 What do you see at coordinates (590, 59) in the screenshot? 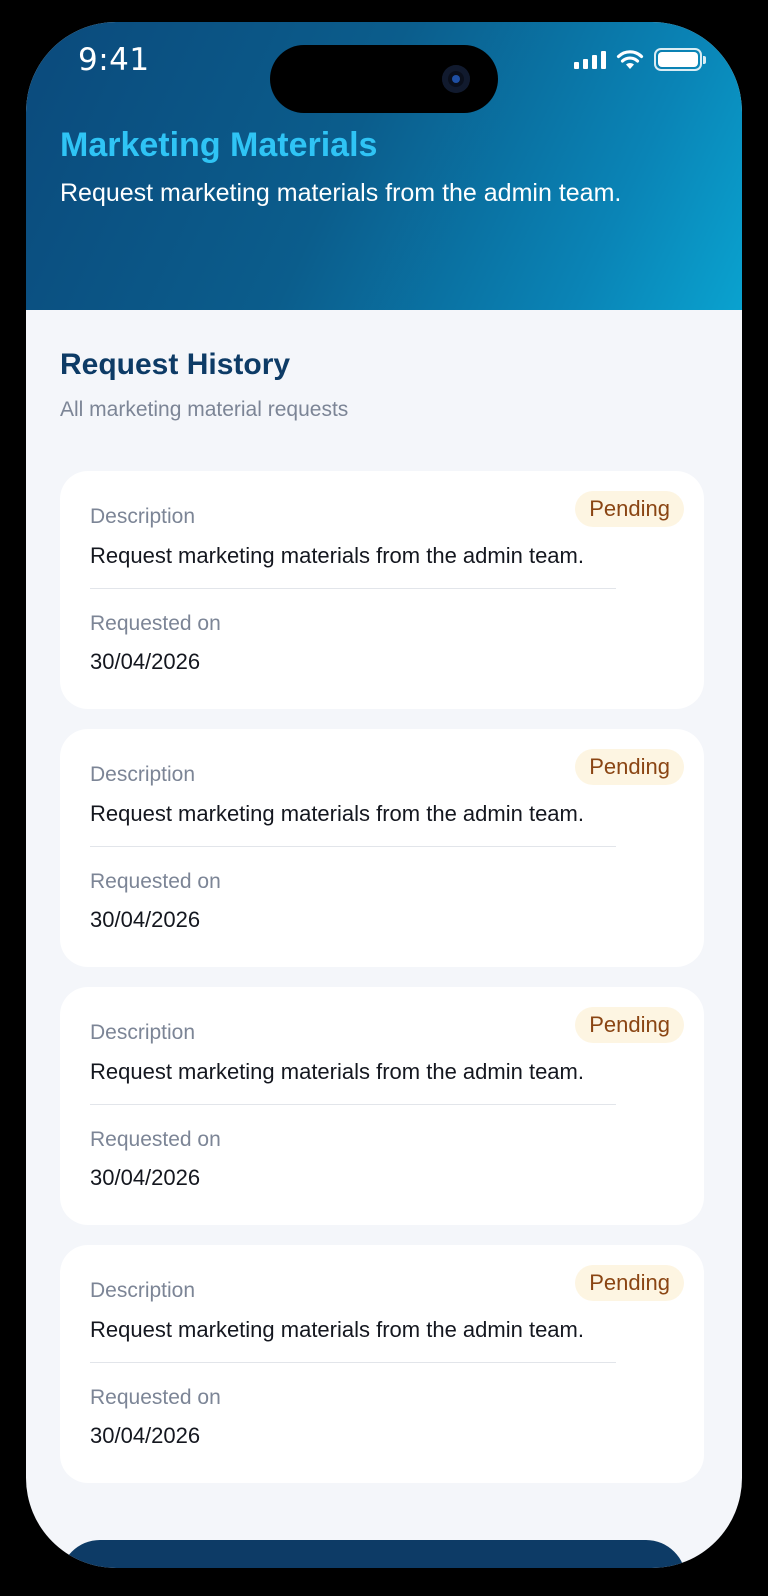
I see `signal-icon` at bounding box center [590, 59].